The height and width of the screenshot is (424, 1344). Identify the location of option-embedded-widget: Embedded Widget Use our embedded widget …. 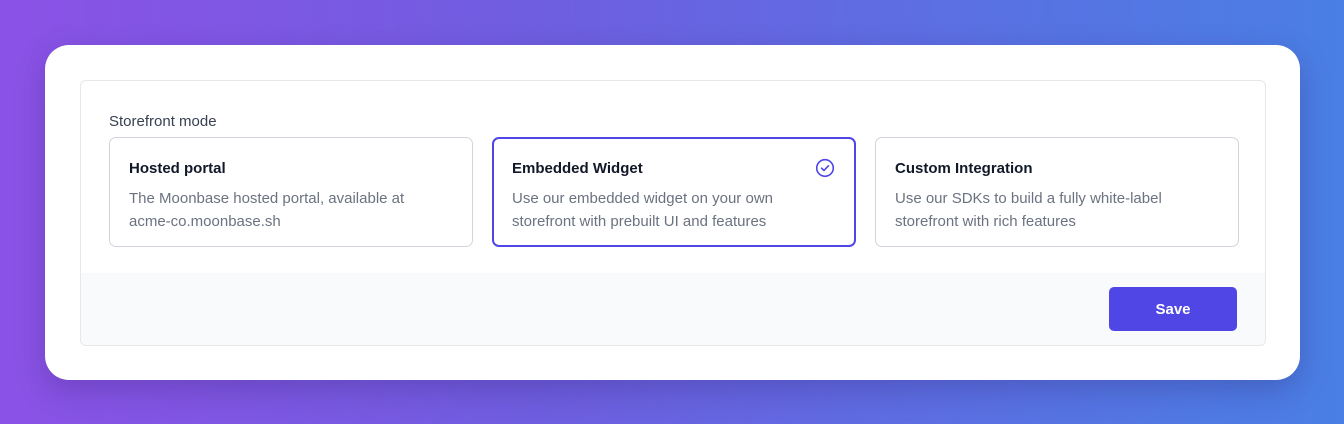
(674, 192).